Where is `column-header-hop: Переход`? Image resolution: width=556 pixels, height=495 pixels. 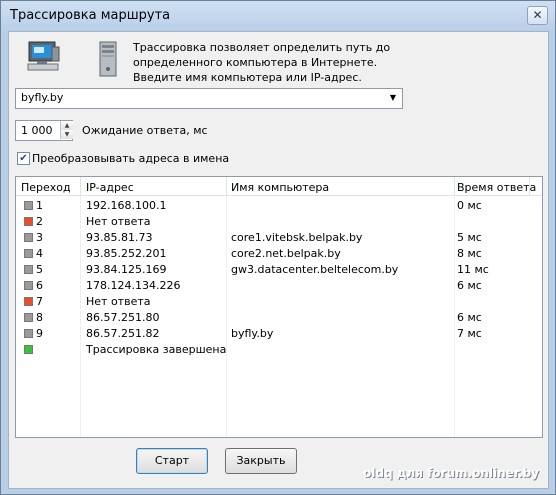
column-header-hop: Переход is located at coordinates (46, 187).